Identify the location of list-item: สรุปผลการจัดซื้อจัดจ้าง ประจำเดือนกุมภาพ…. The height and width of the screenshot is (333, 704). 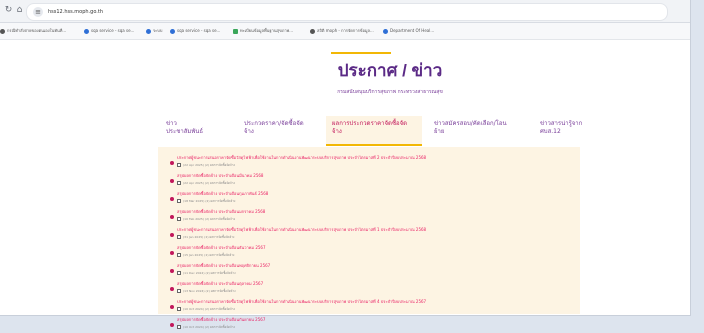
(370, 198).